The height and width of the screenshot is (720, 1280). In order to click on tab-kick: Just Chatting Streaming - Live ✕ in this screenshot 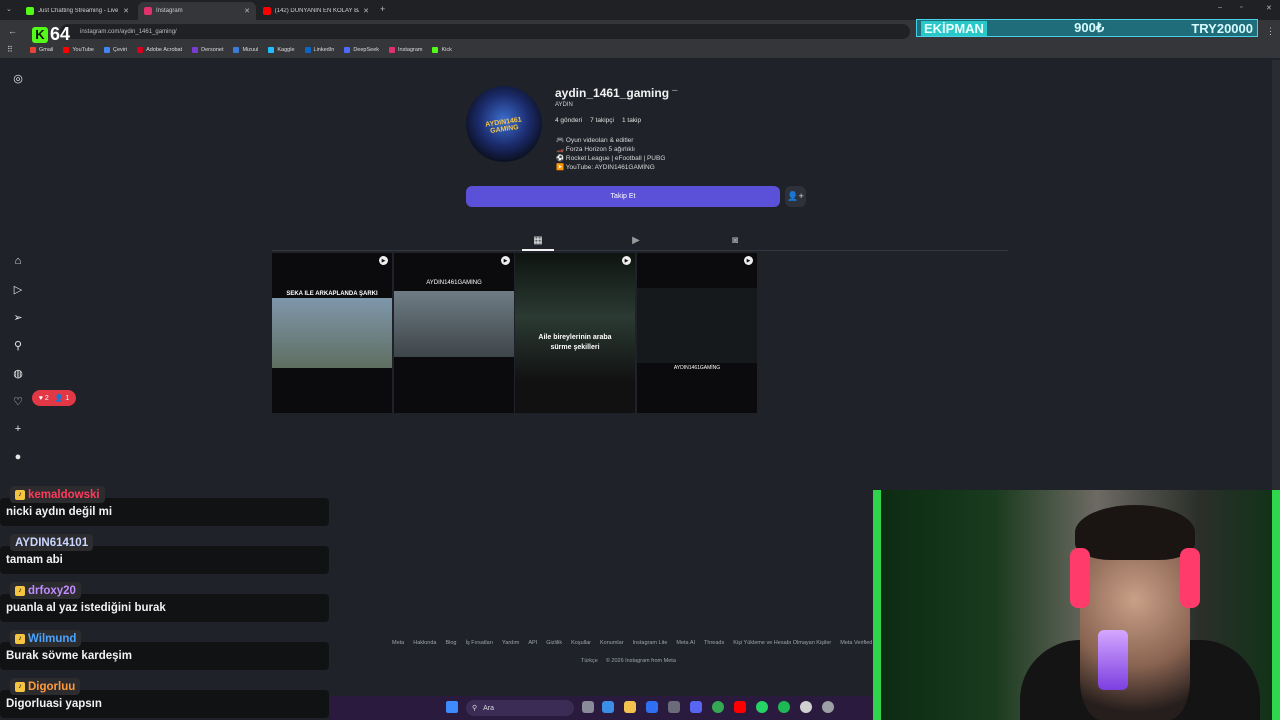, I will do `click(77, 11)`.